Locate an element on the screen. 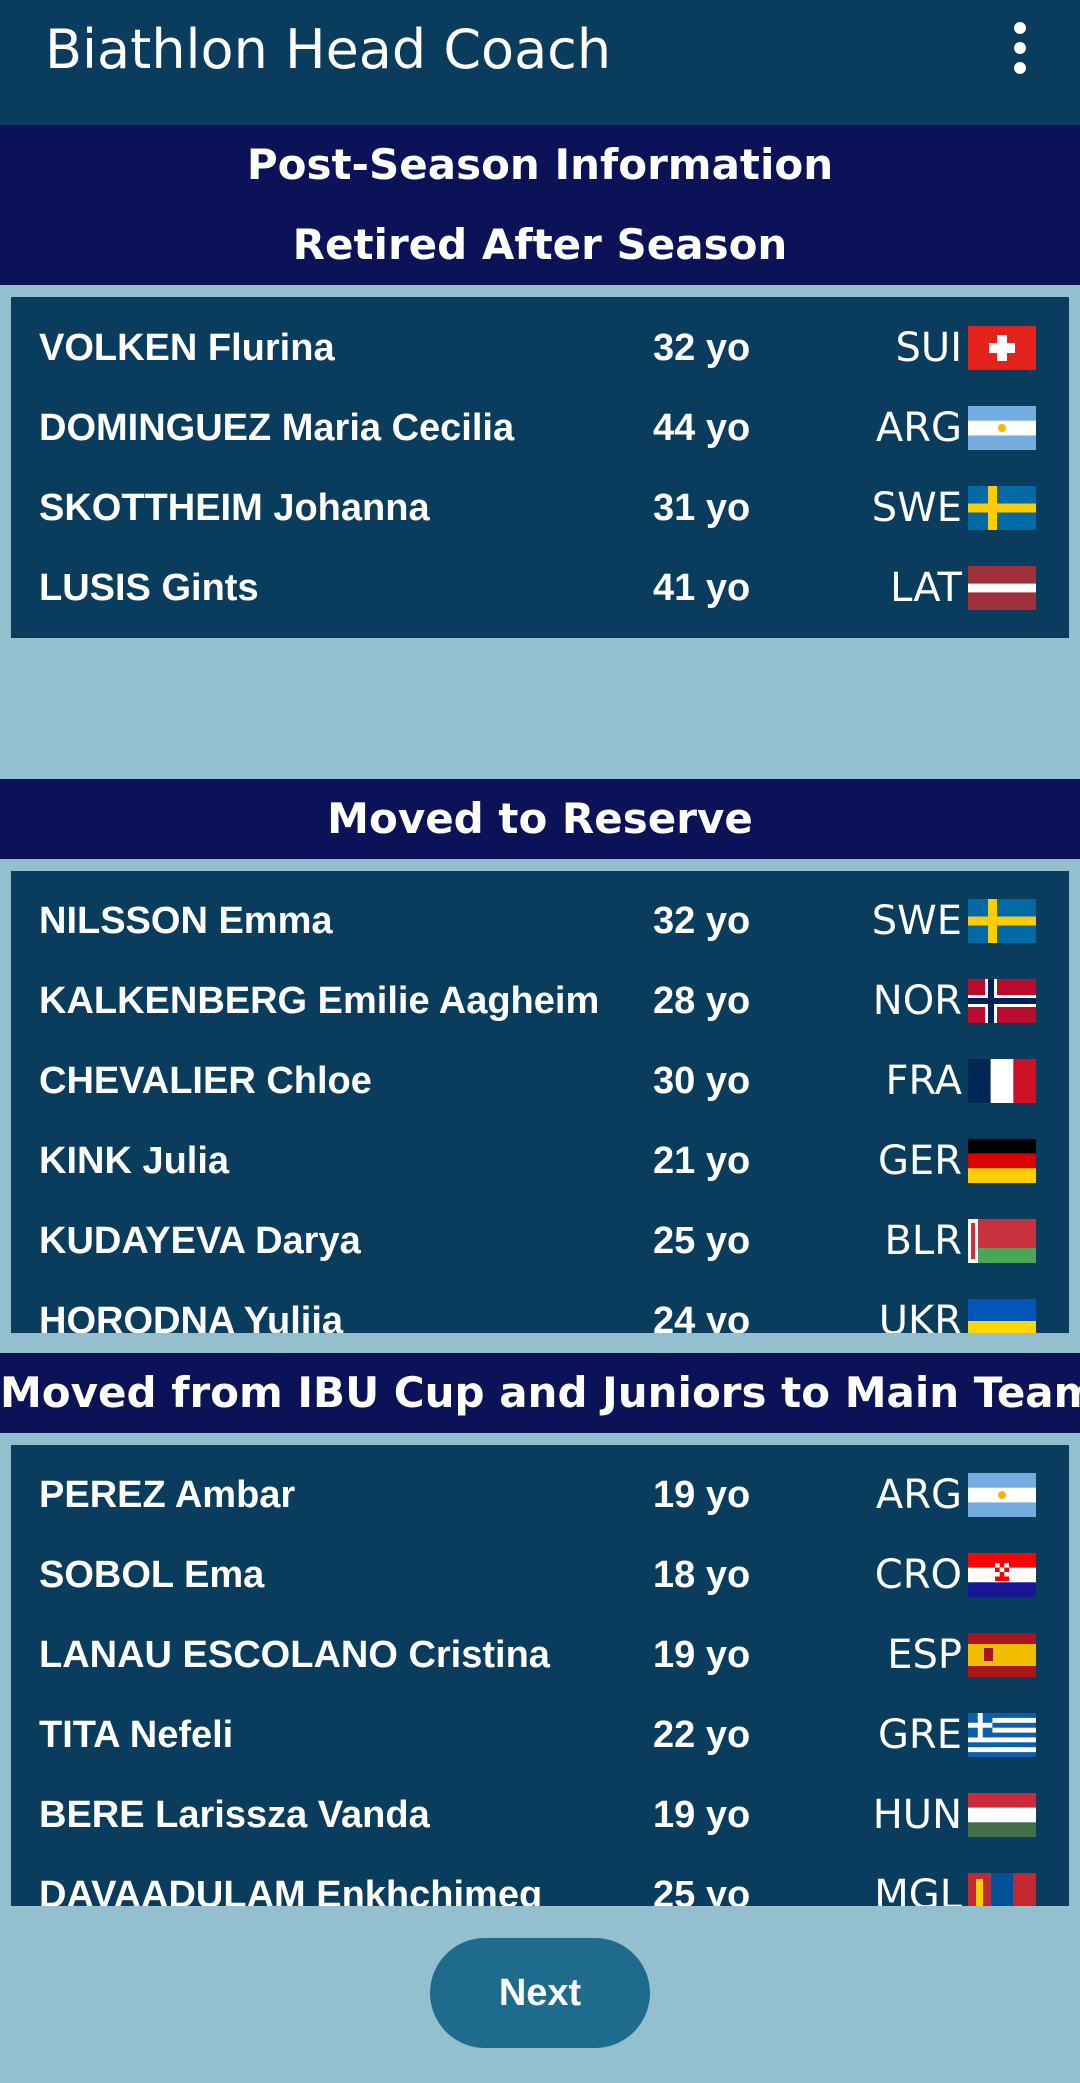 This screenshot has height=2083, width=1080. list-item: LANAU ESCOLANO Cristina 19 yo ESP is located at coordinates (540, 1655).